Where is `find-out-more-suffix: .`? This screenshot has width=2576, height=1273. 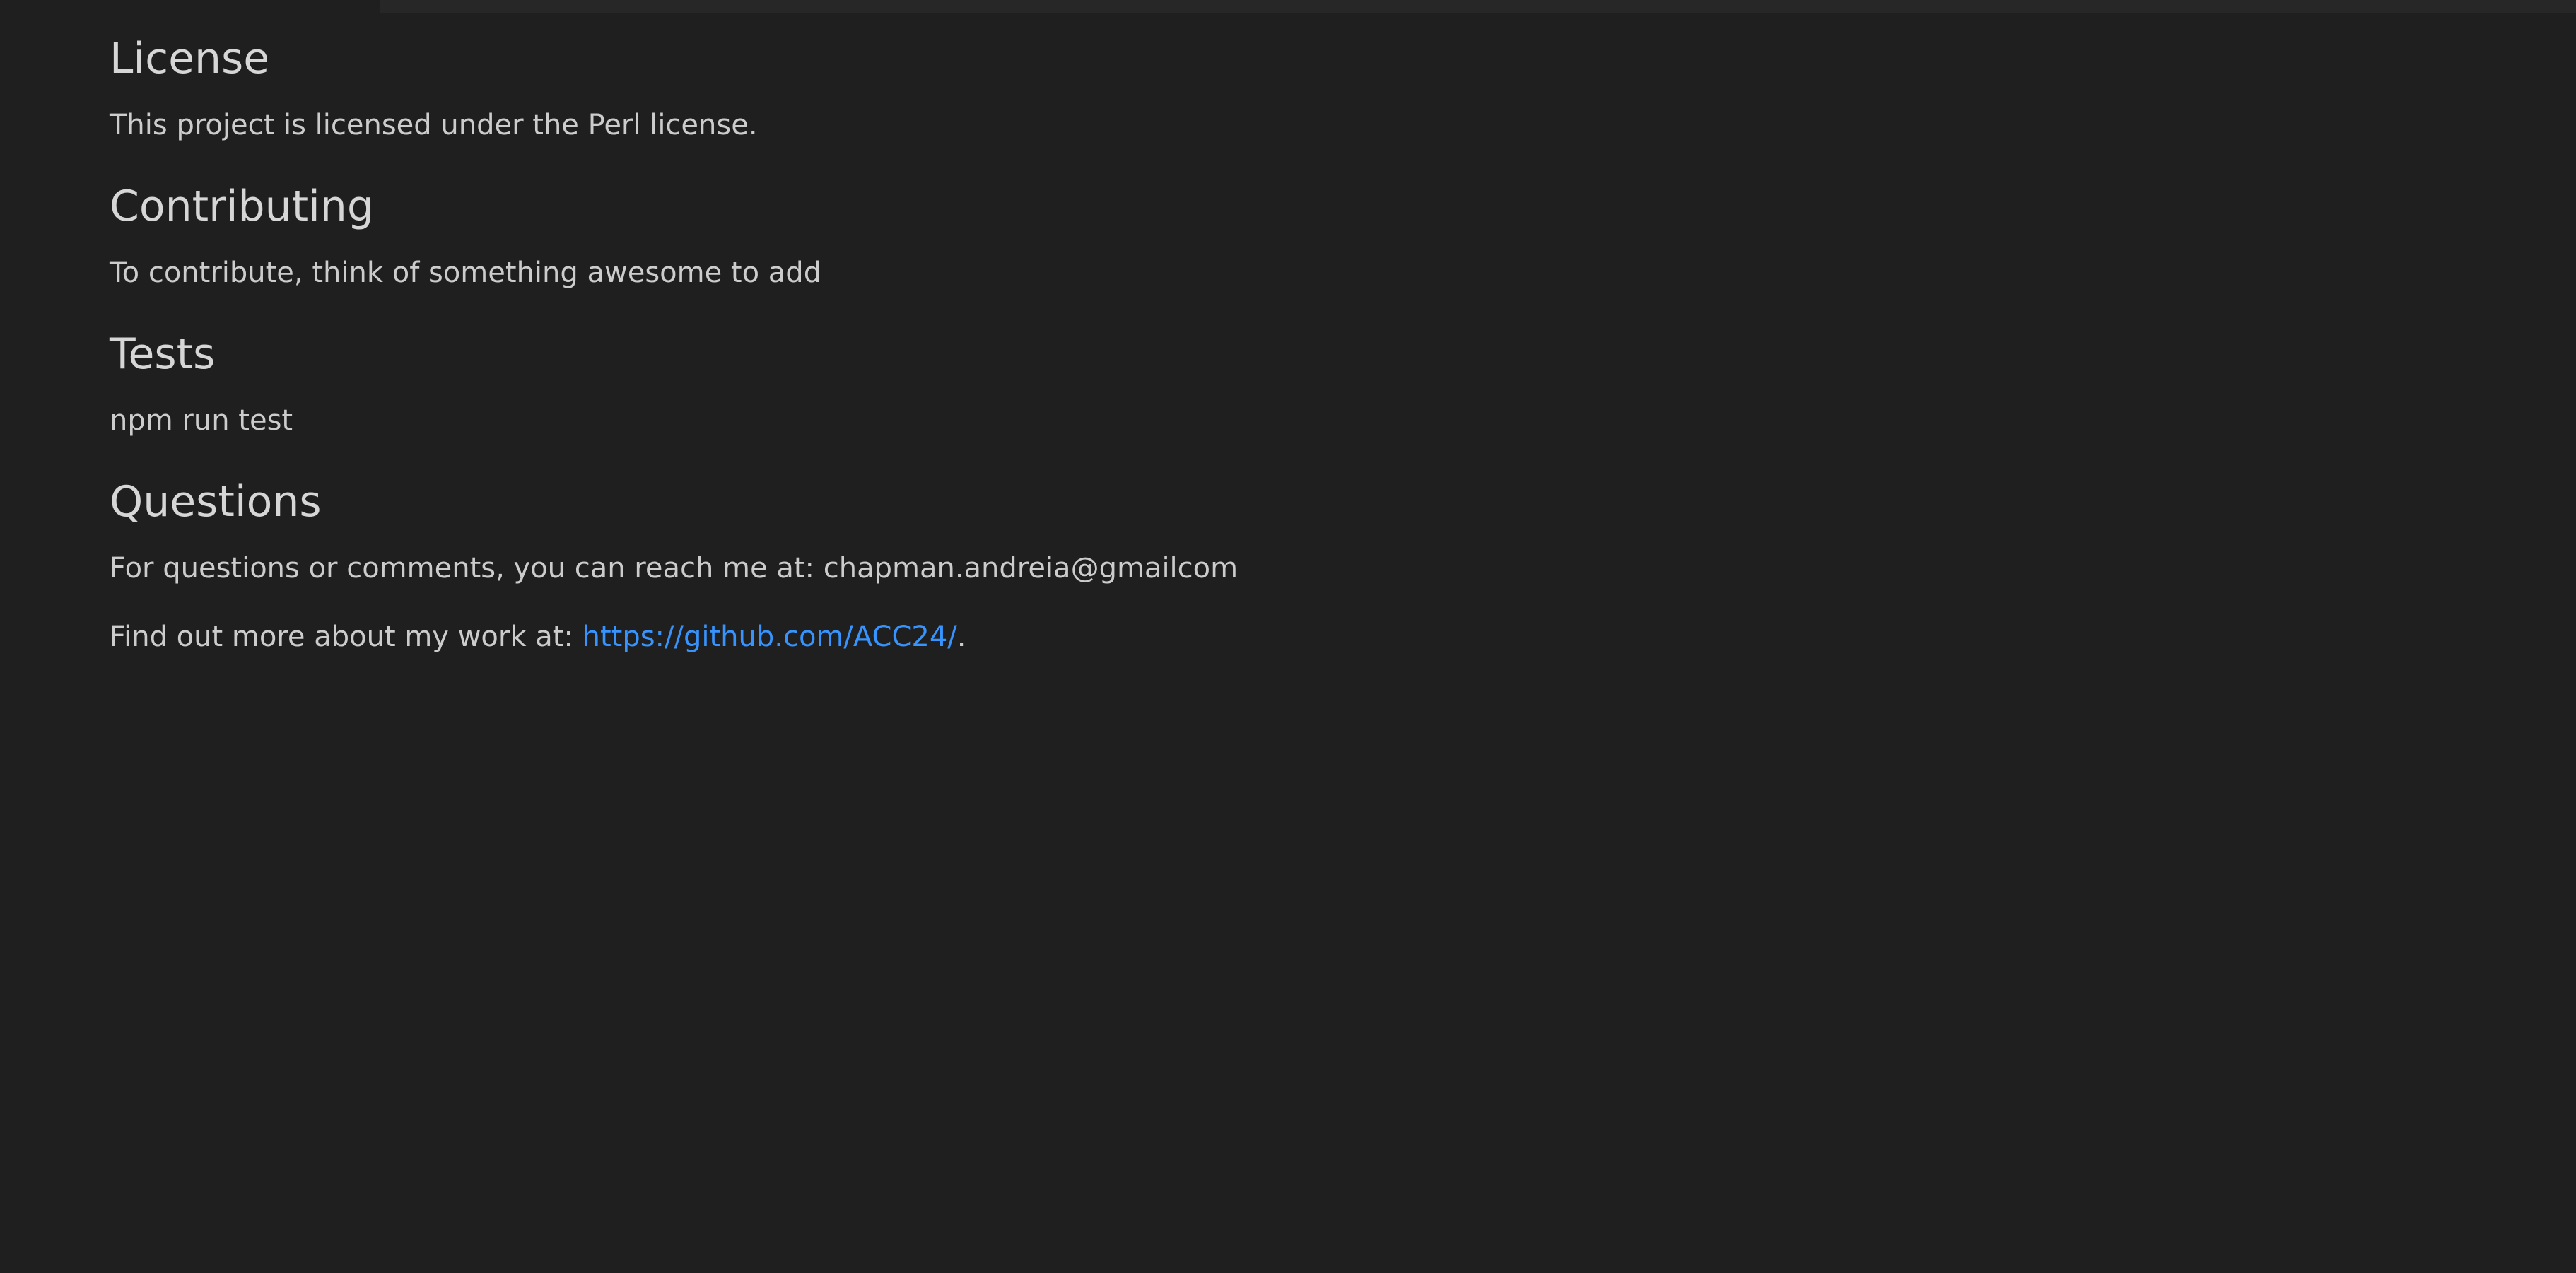 find-out-more-suffix: . is located at coordinates (961, 637).